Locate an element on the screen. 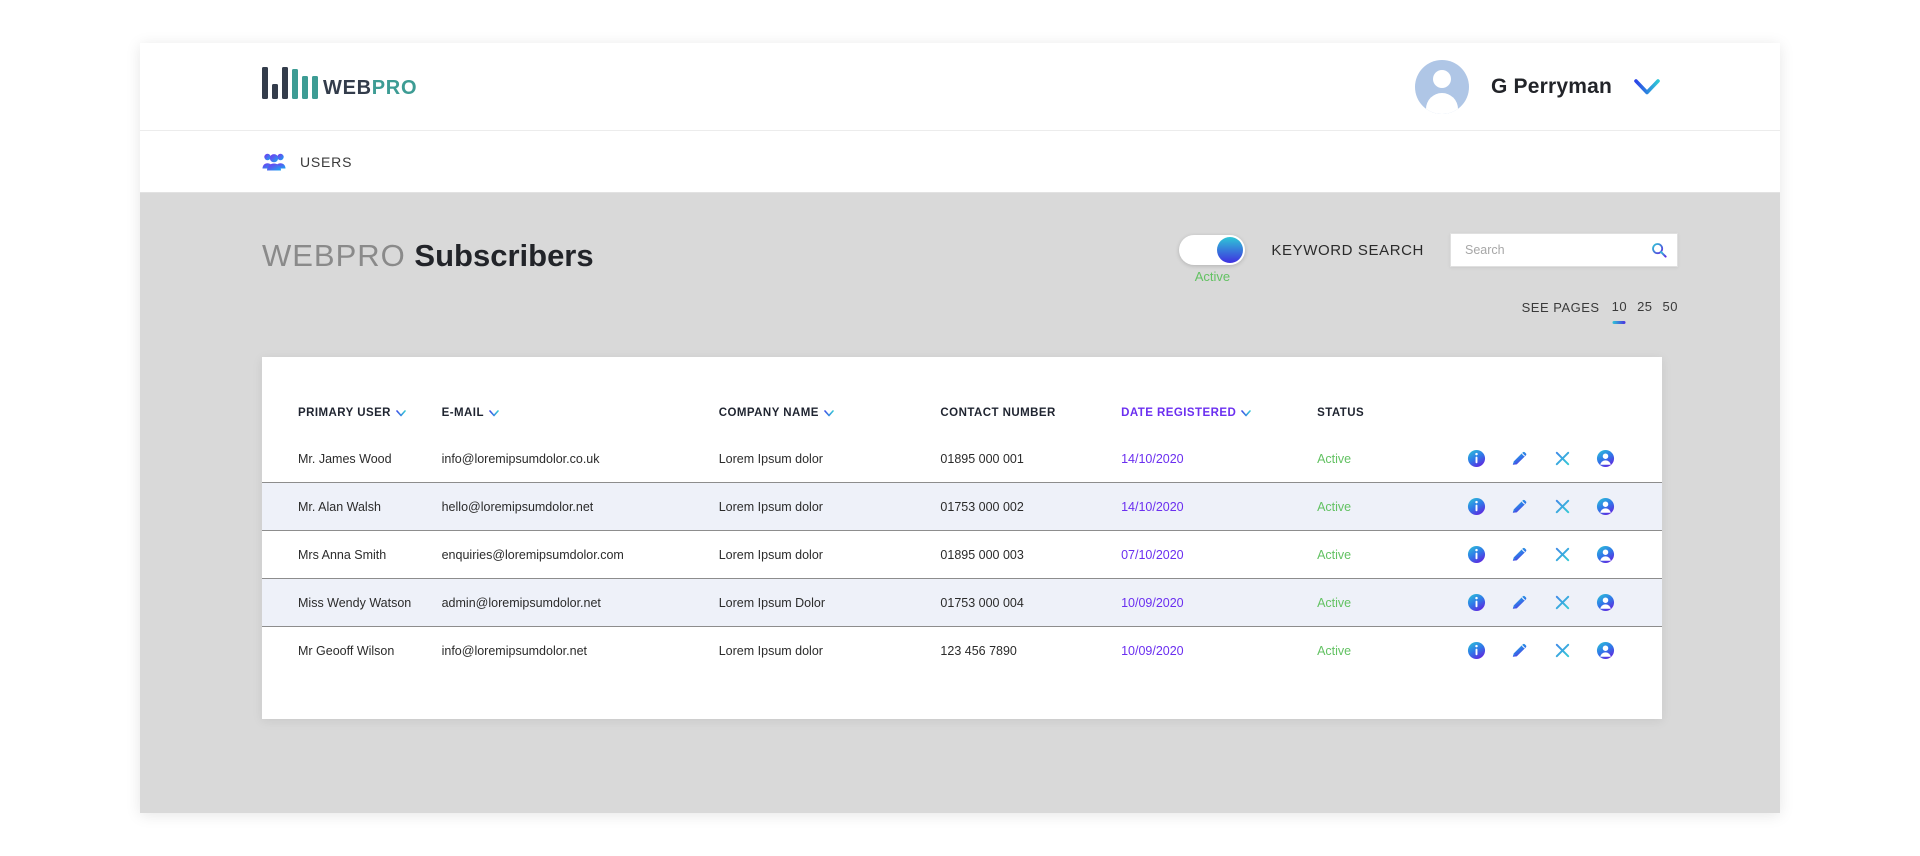 This screenshot has height=856, width=1920. primary-user-cell: Mrs Anna Smith is located at coordinates (342, 554).